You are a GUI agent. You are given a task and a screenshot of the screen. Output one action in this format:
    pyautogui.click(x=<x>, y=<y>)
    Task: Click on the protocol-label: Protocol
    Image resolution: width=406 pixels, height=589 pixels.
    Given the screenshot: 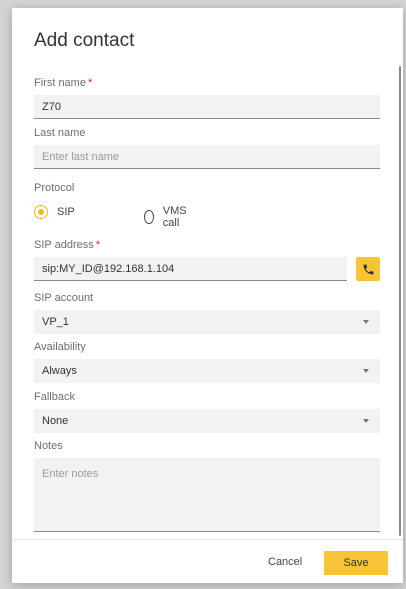 What is the action you would take?
    pyautogui.click(x=54, y=188)
    